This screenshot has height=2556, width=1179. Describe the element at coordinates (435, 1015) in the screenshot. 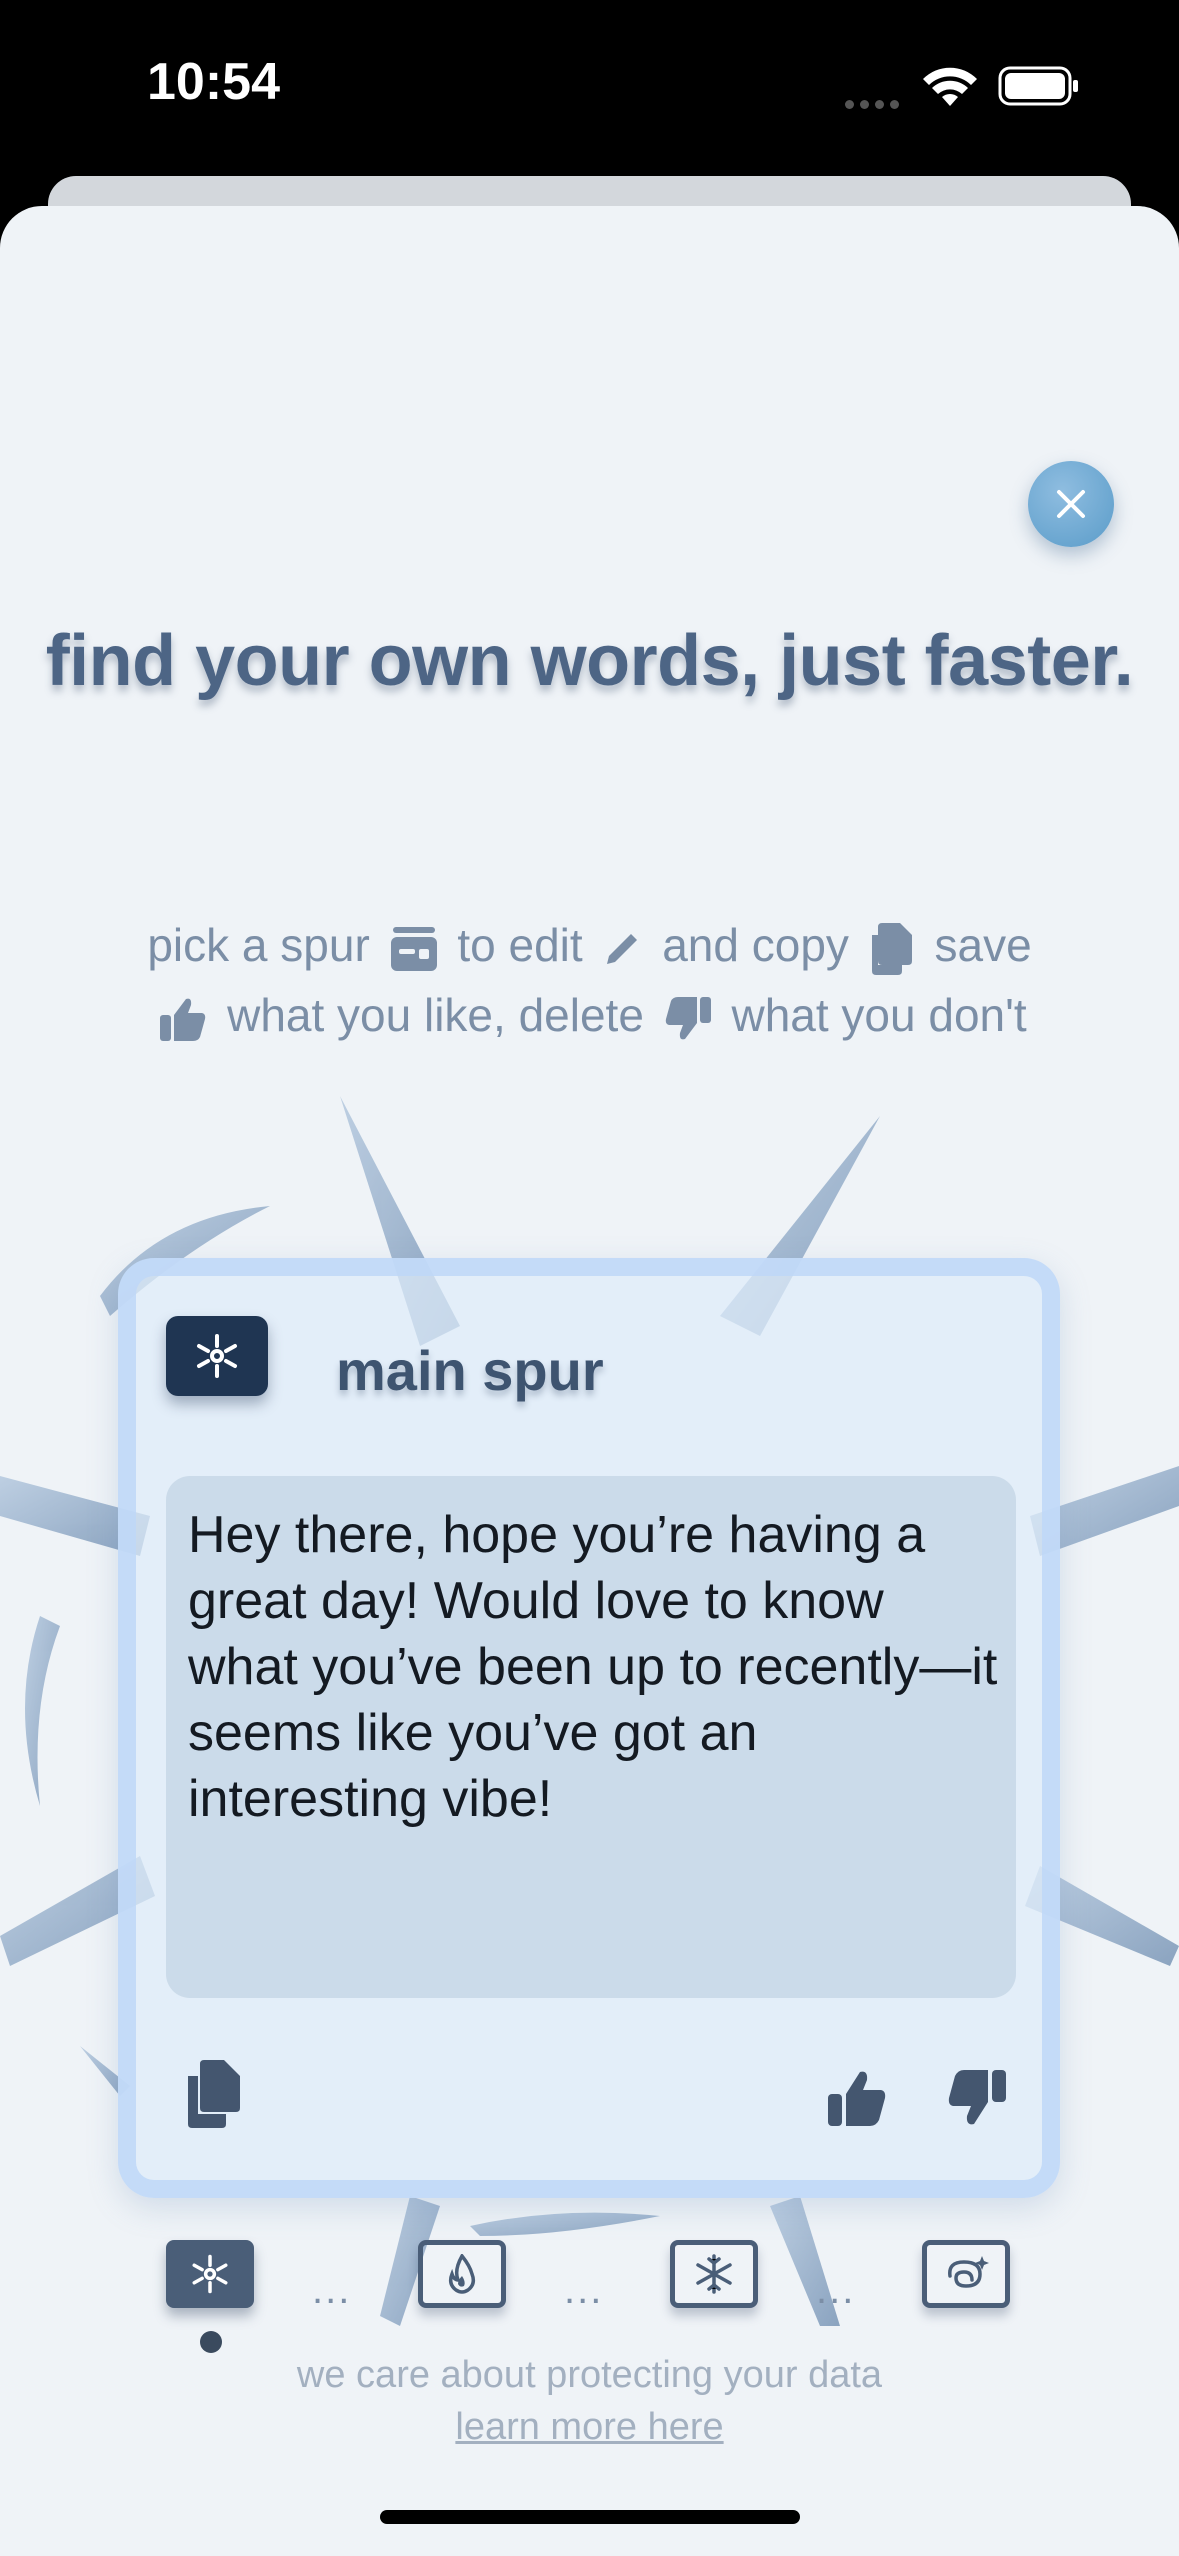

I see `instruction-what-you-like: what you like, delete` at that location.